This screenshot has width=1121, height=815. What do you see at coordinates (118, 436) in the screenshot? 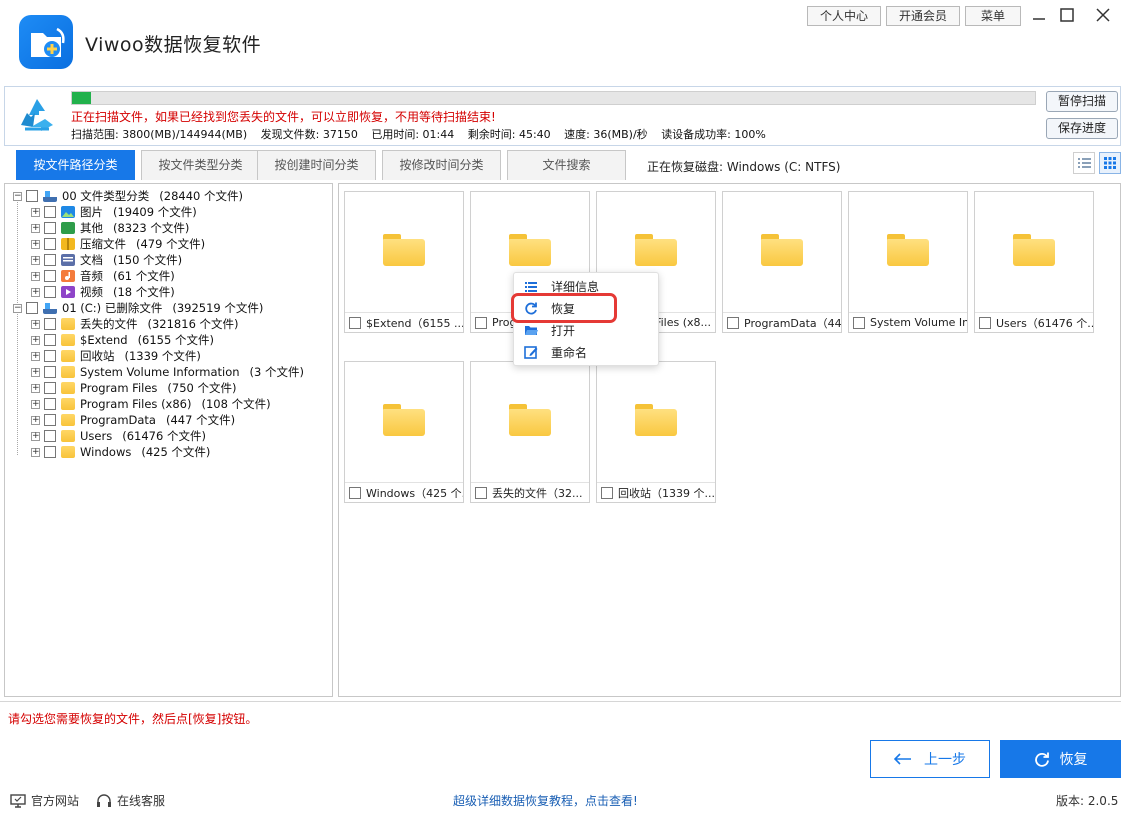
I see `tree-item-users: + Users (61476 个文件)` at bounding box center [118, 436].